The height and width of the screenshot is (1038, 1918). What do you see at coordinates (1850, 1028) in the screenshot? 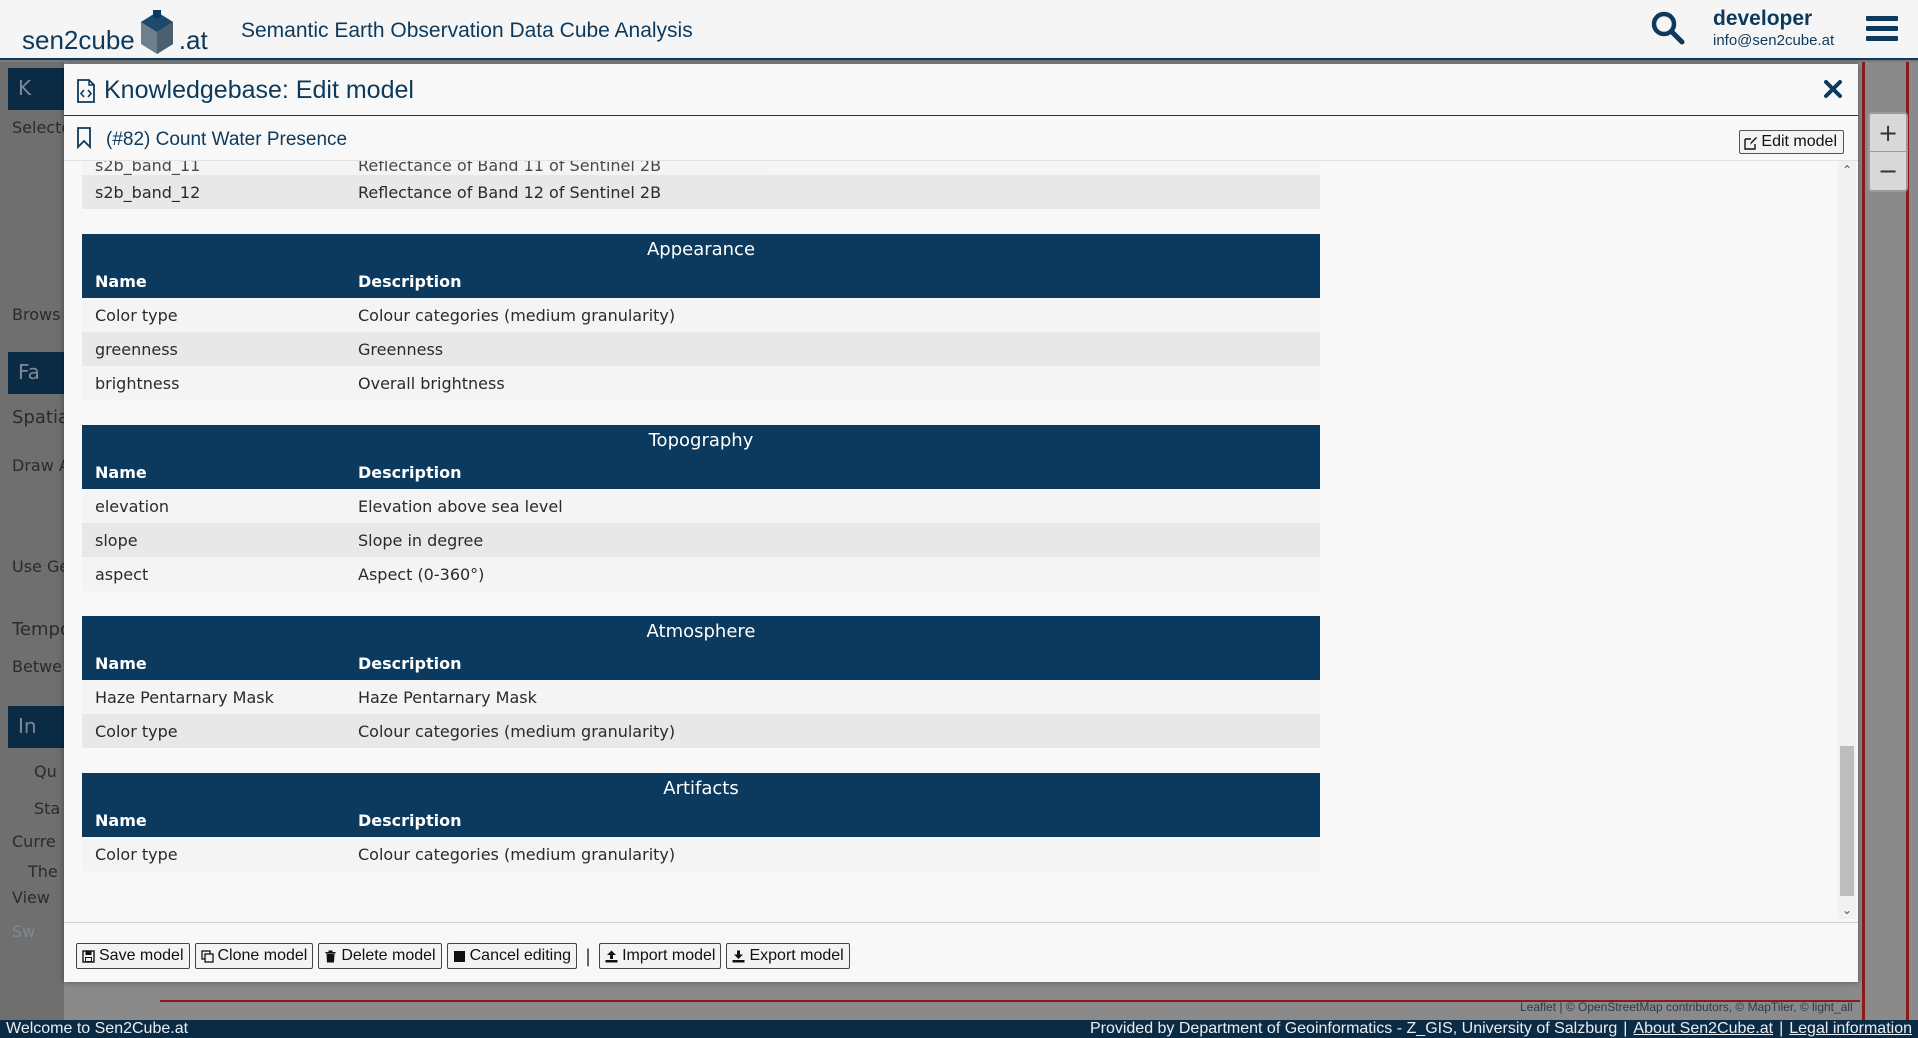
I see `legal-information-link: Legal information` at bounding box center [1850, 1028].